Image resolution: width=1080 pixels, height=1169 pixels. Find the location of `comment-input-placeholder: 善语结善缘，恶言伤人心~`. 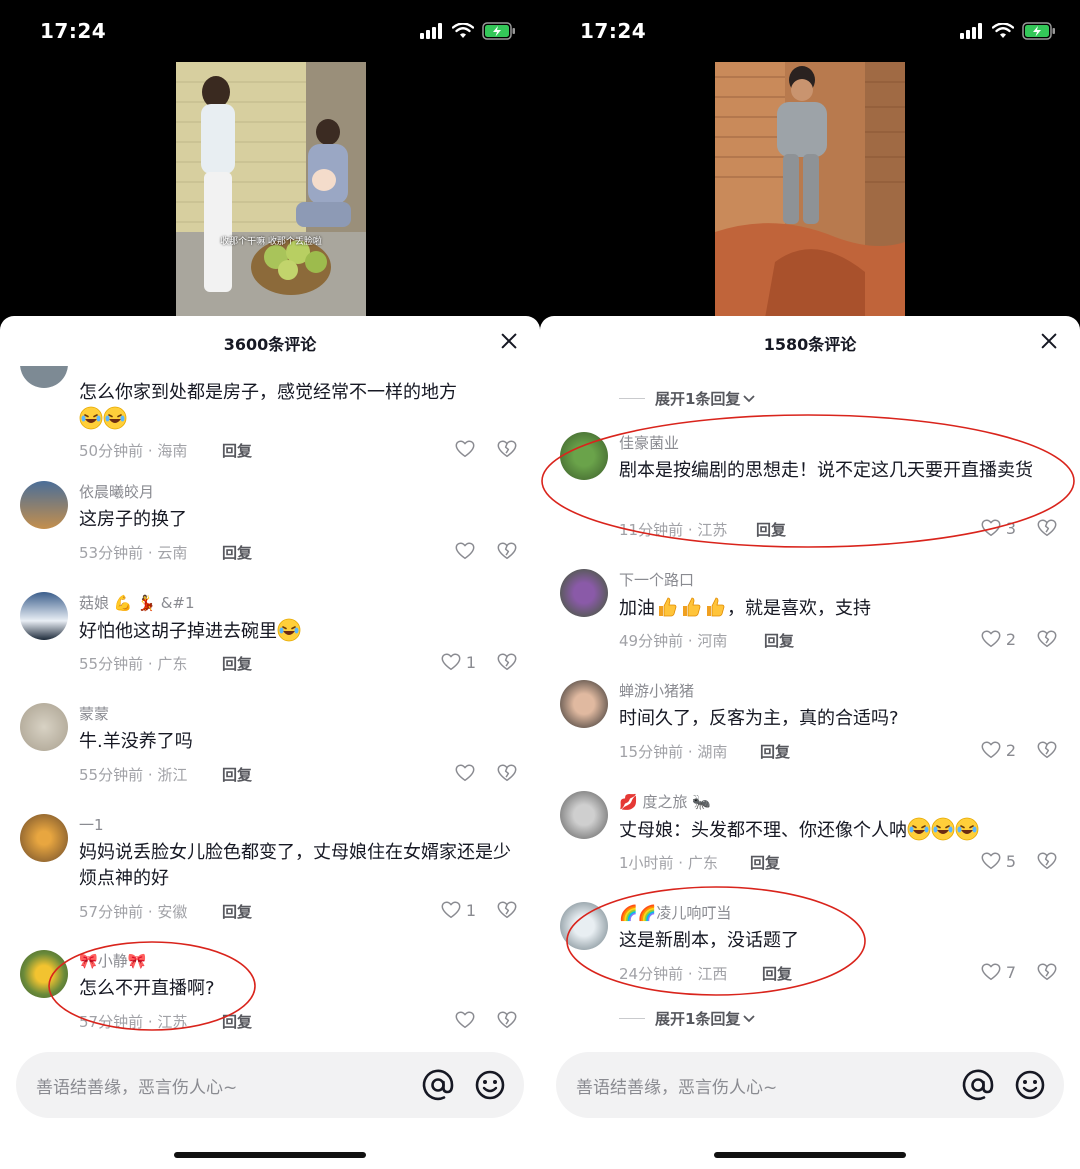

comment-input-placeholder: 善语结善缘，恶言伤人心~ is located at coordinates (677, 1088).